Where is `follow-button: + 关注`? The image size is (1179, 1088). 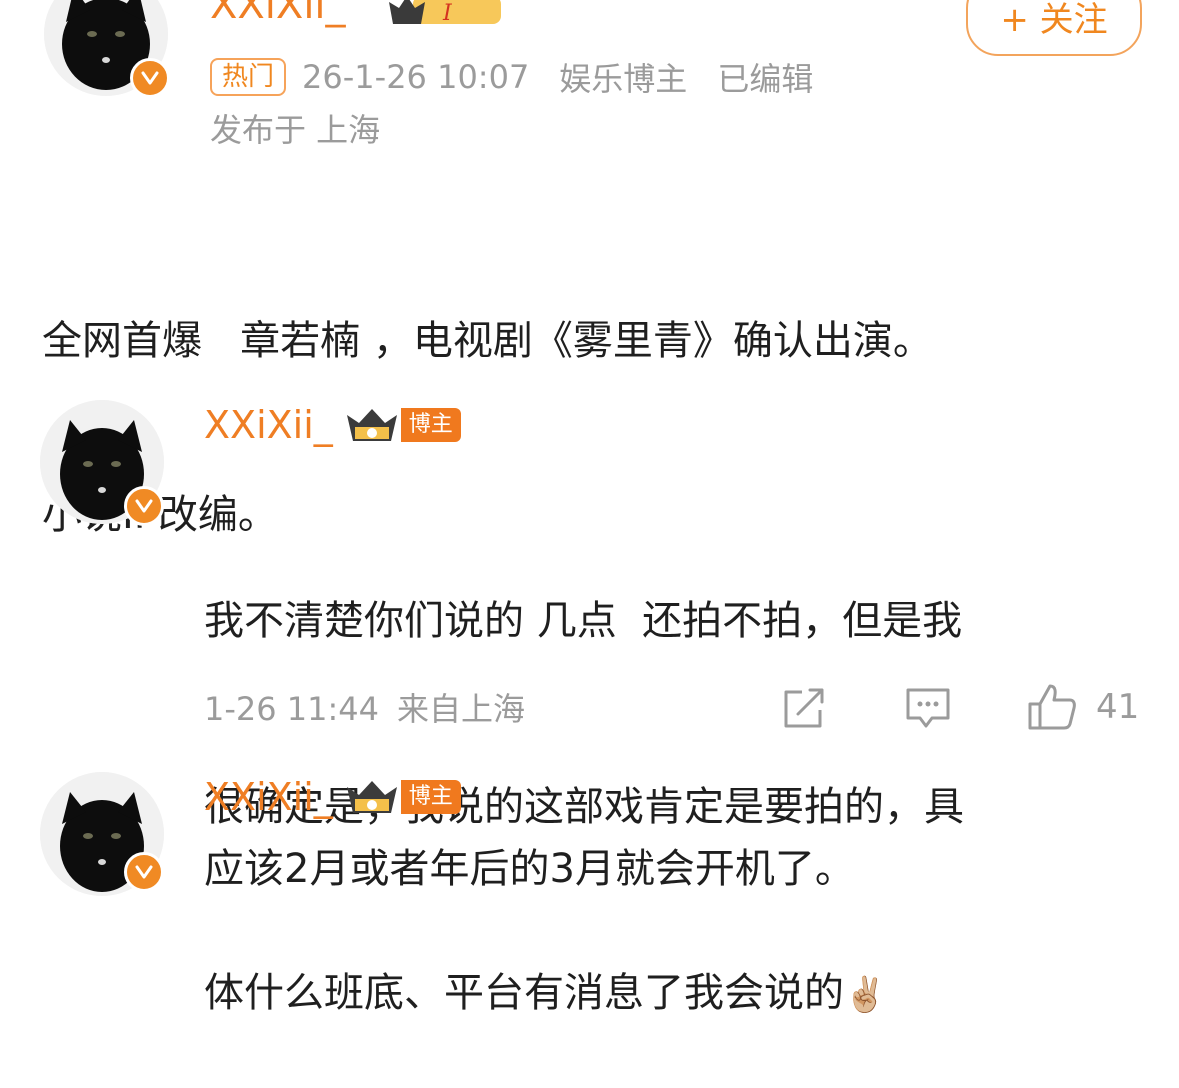 follow-button: + 关注 is located at coordinates (1054, 28).